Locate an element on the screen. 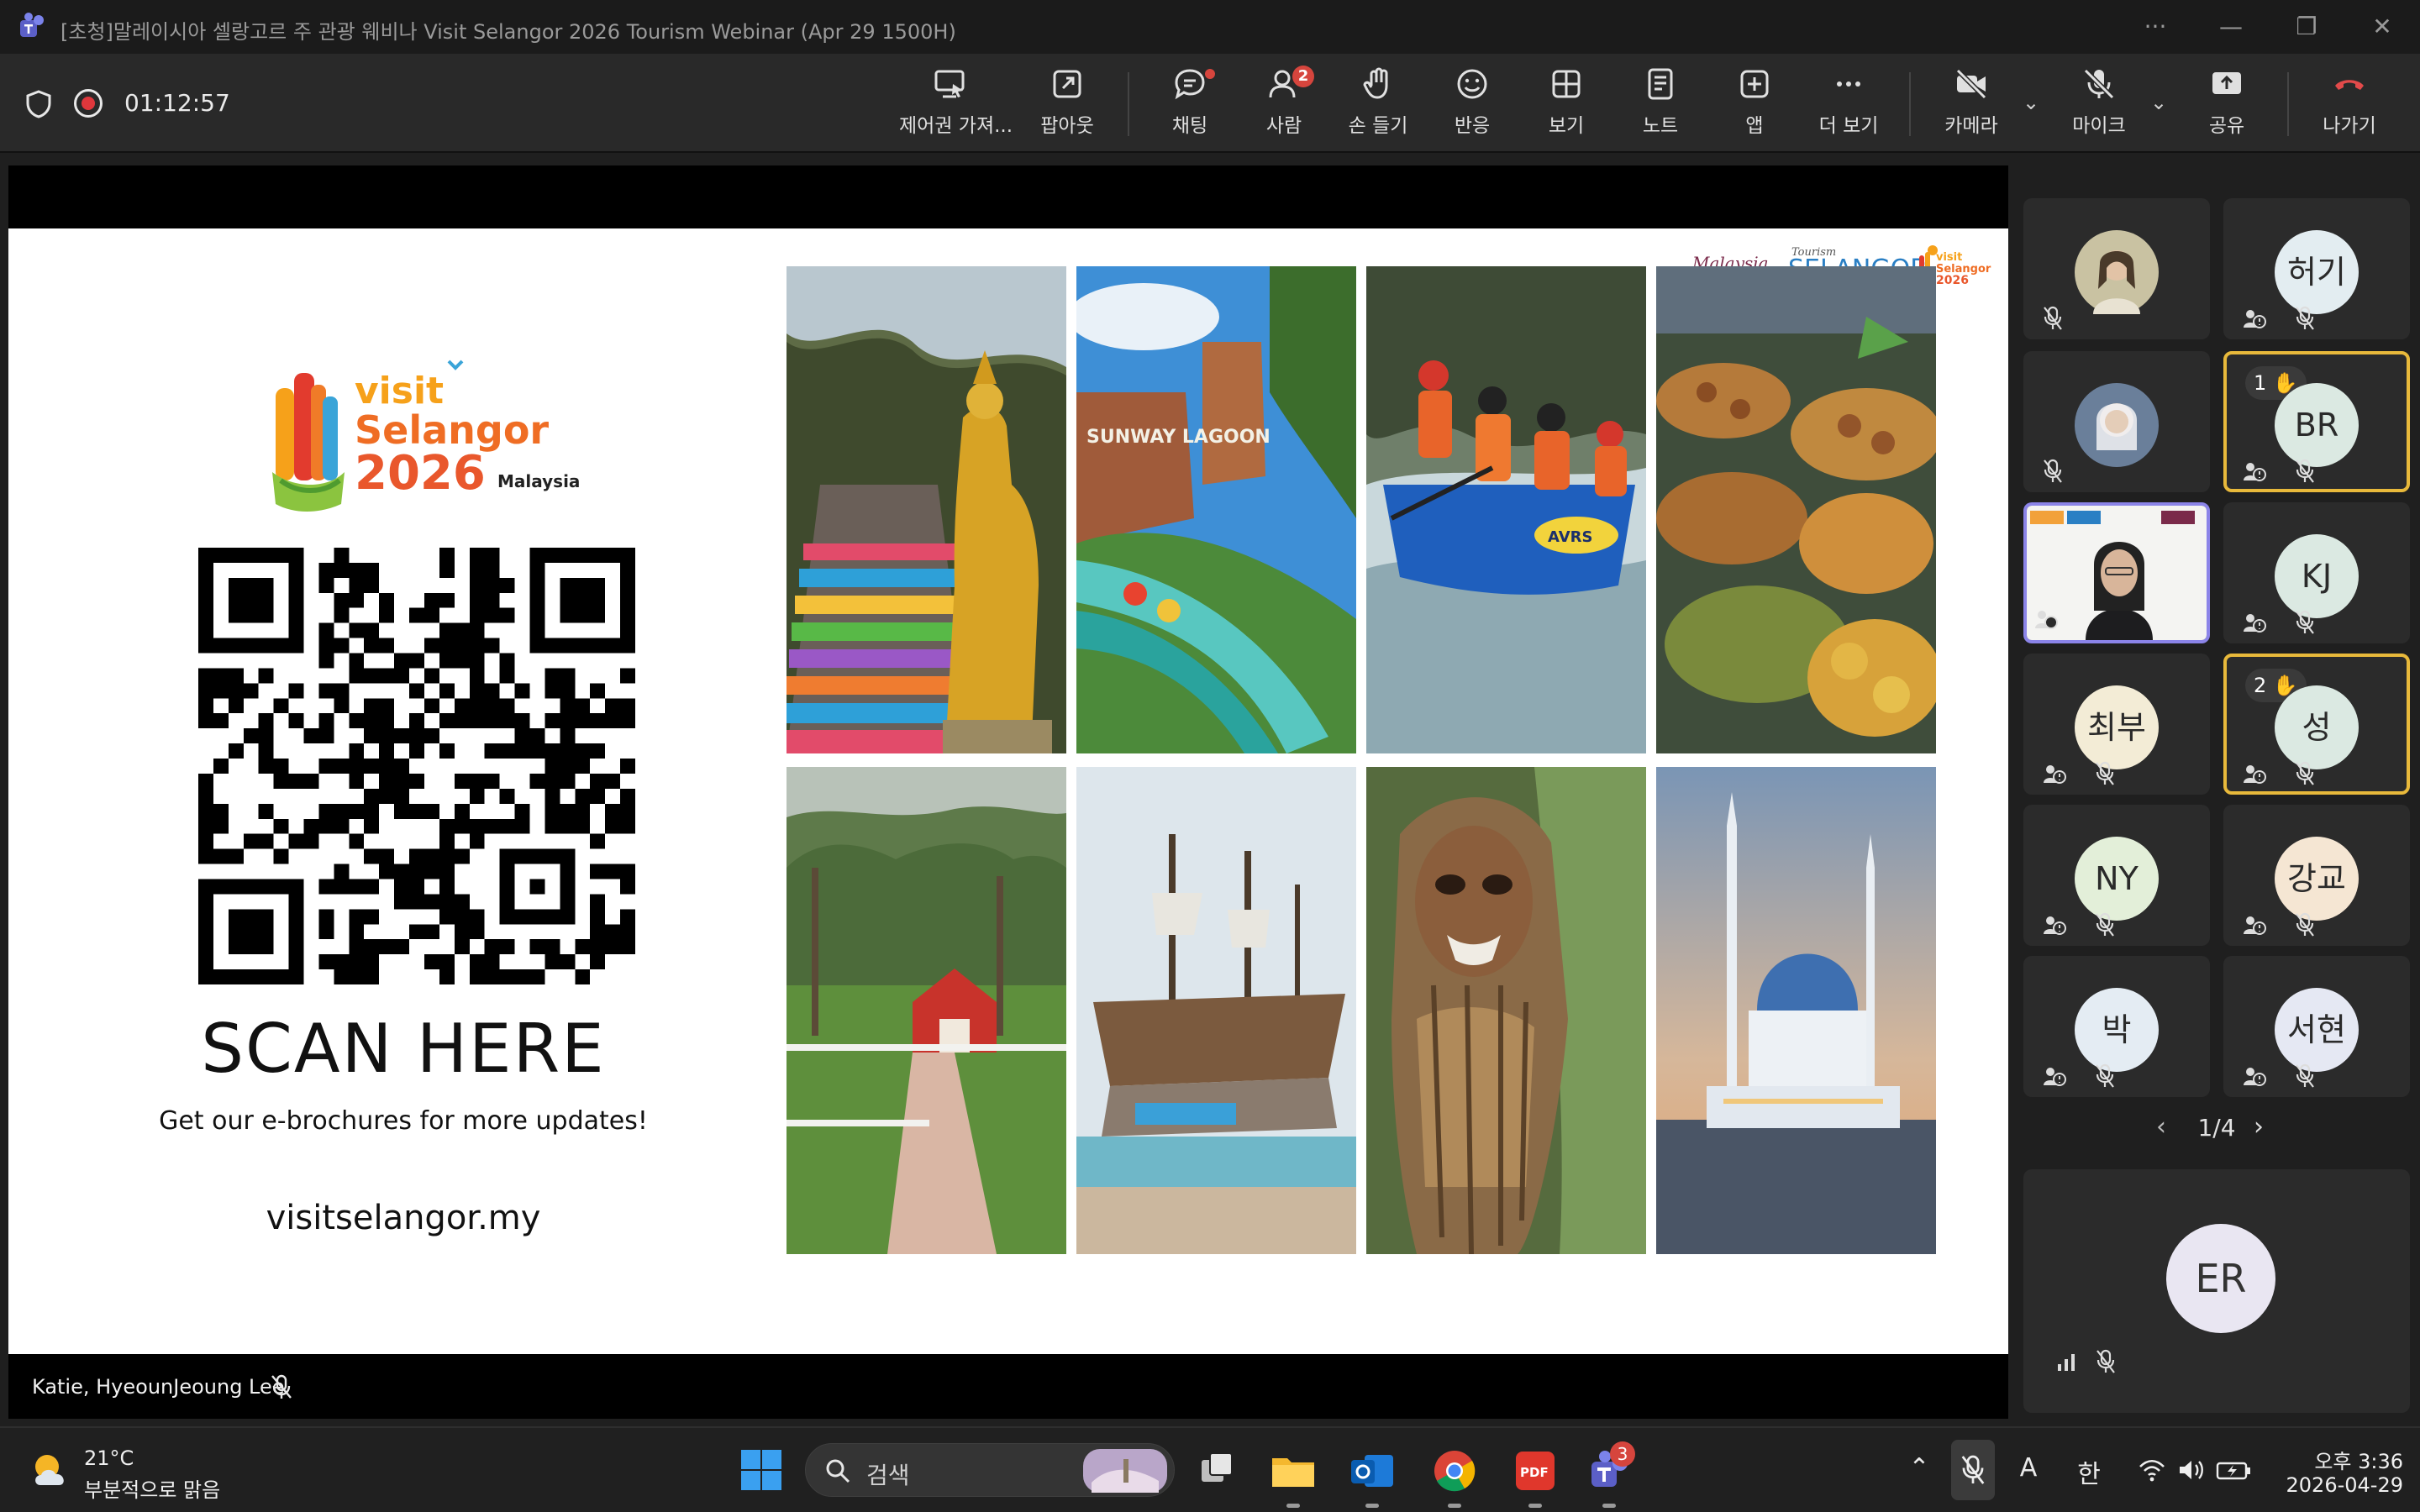 The width and height of the screenshot is (2420, 1512). taskbar-clock-date: 2026-04-29 is located at coordinates (2336, 1485).